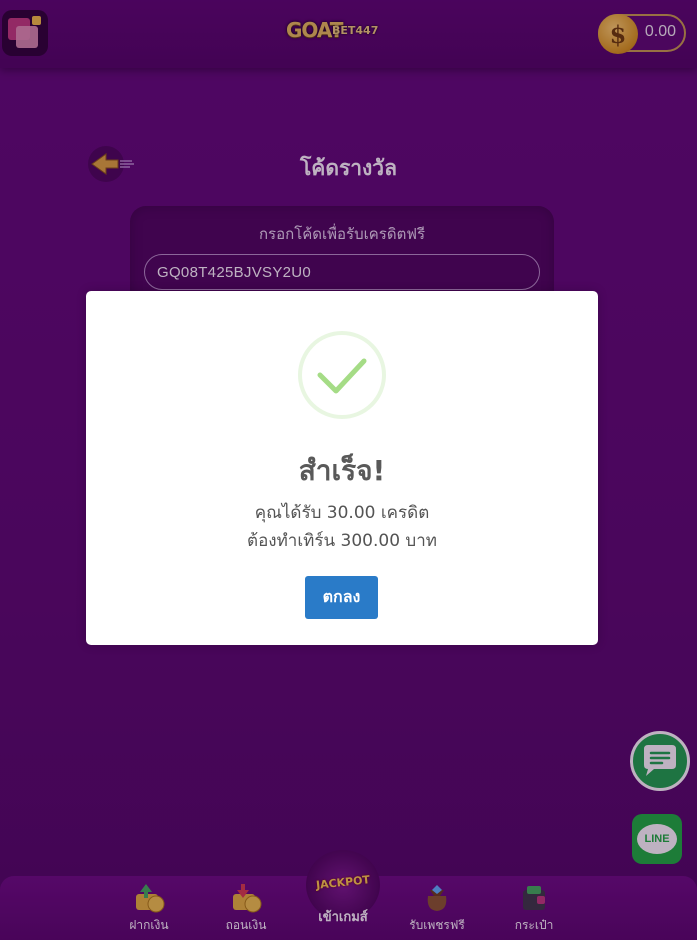 The width and height of the screenshot is (697, 940). Describe the element at coordinates (342, 513) in the screenshot. I see `dialog-credit-text: คุณได้รับ 30.00 เครดิต` at that location.